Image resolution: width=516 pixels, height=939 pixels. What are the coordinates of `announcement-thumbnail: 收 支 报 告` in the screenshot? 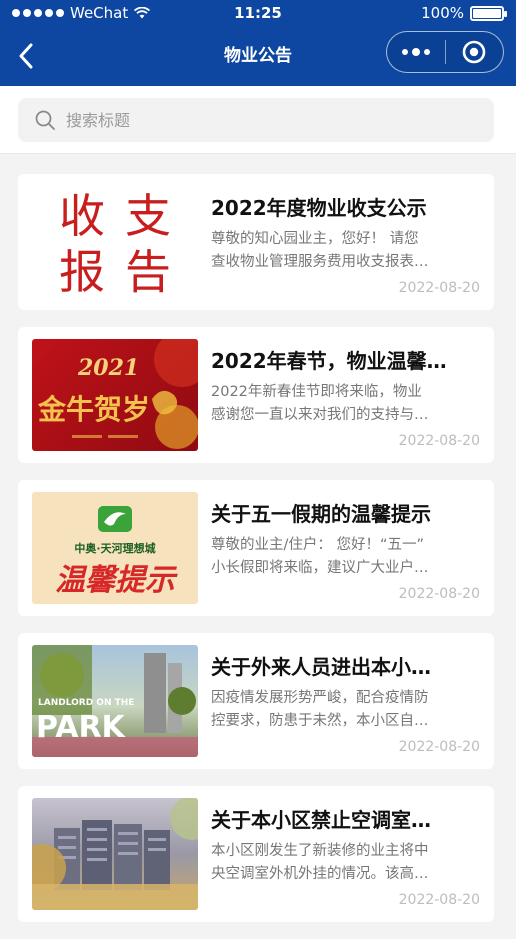 It's located at (115, 242).